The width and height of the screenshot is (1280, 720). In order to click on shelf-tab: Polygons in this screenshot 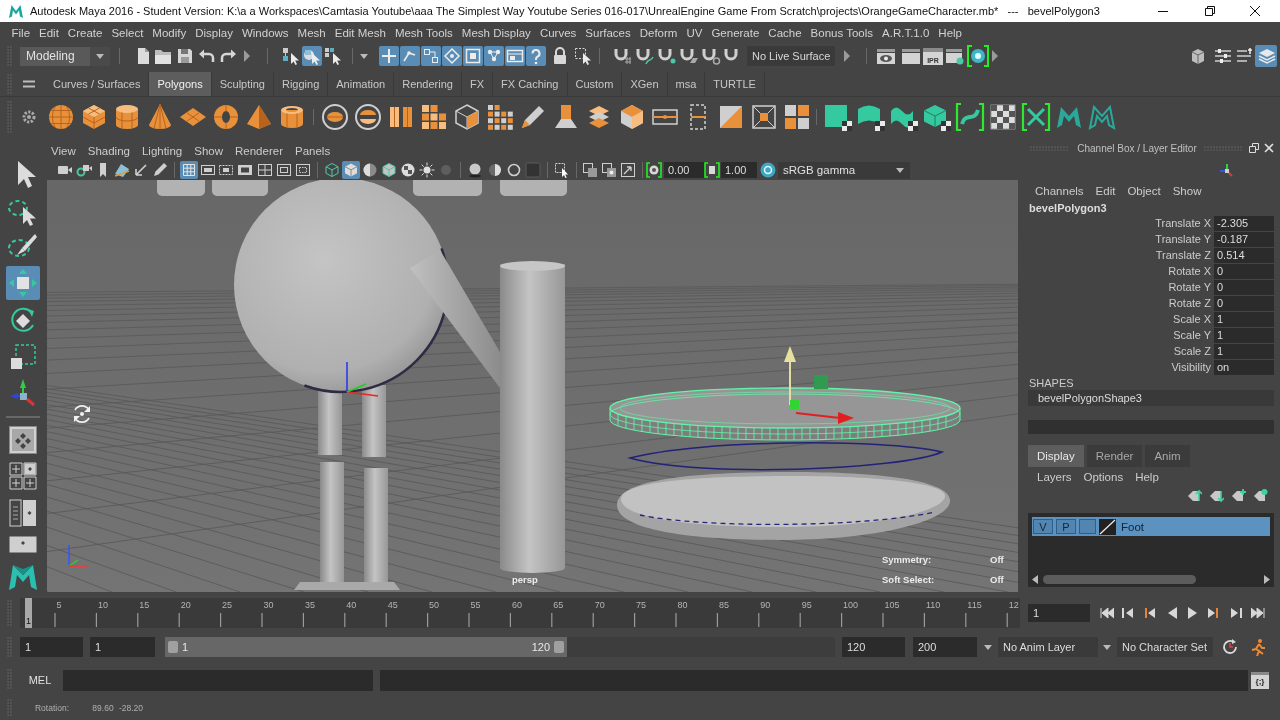, I will do `click(180, 84)`.